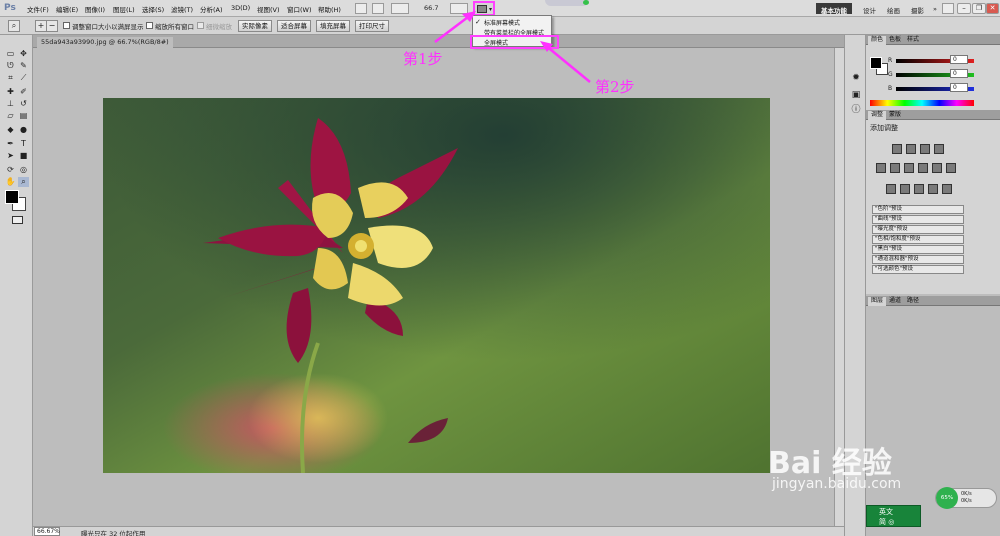  I want to click on step2-arrow, so click(567, 63).